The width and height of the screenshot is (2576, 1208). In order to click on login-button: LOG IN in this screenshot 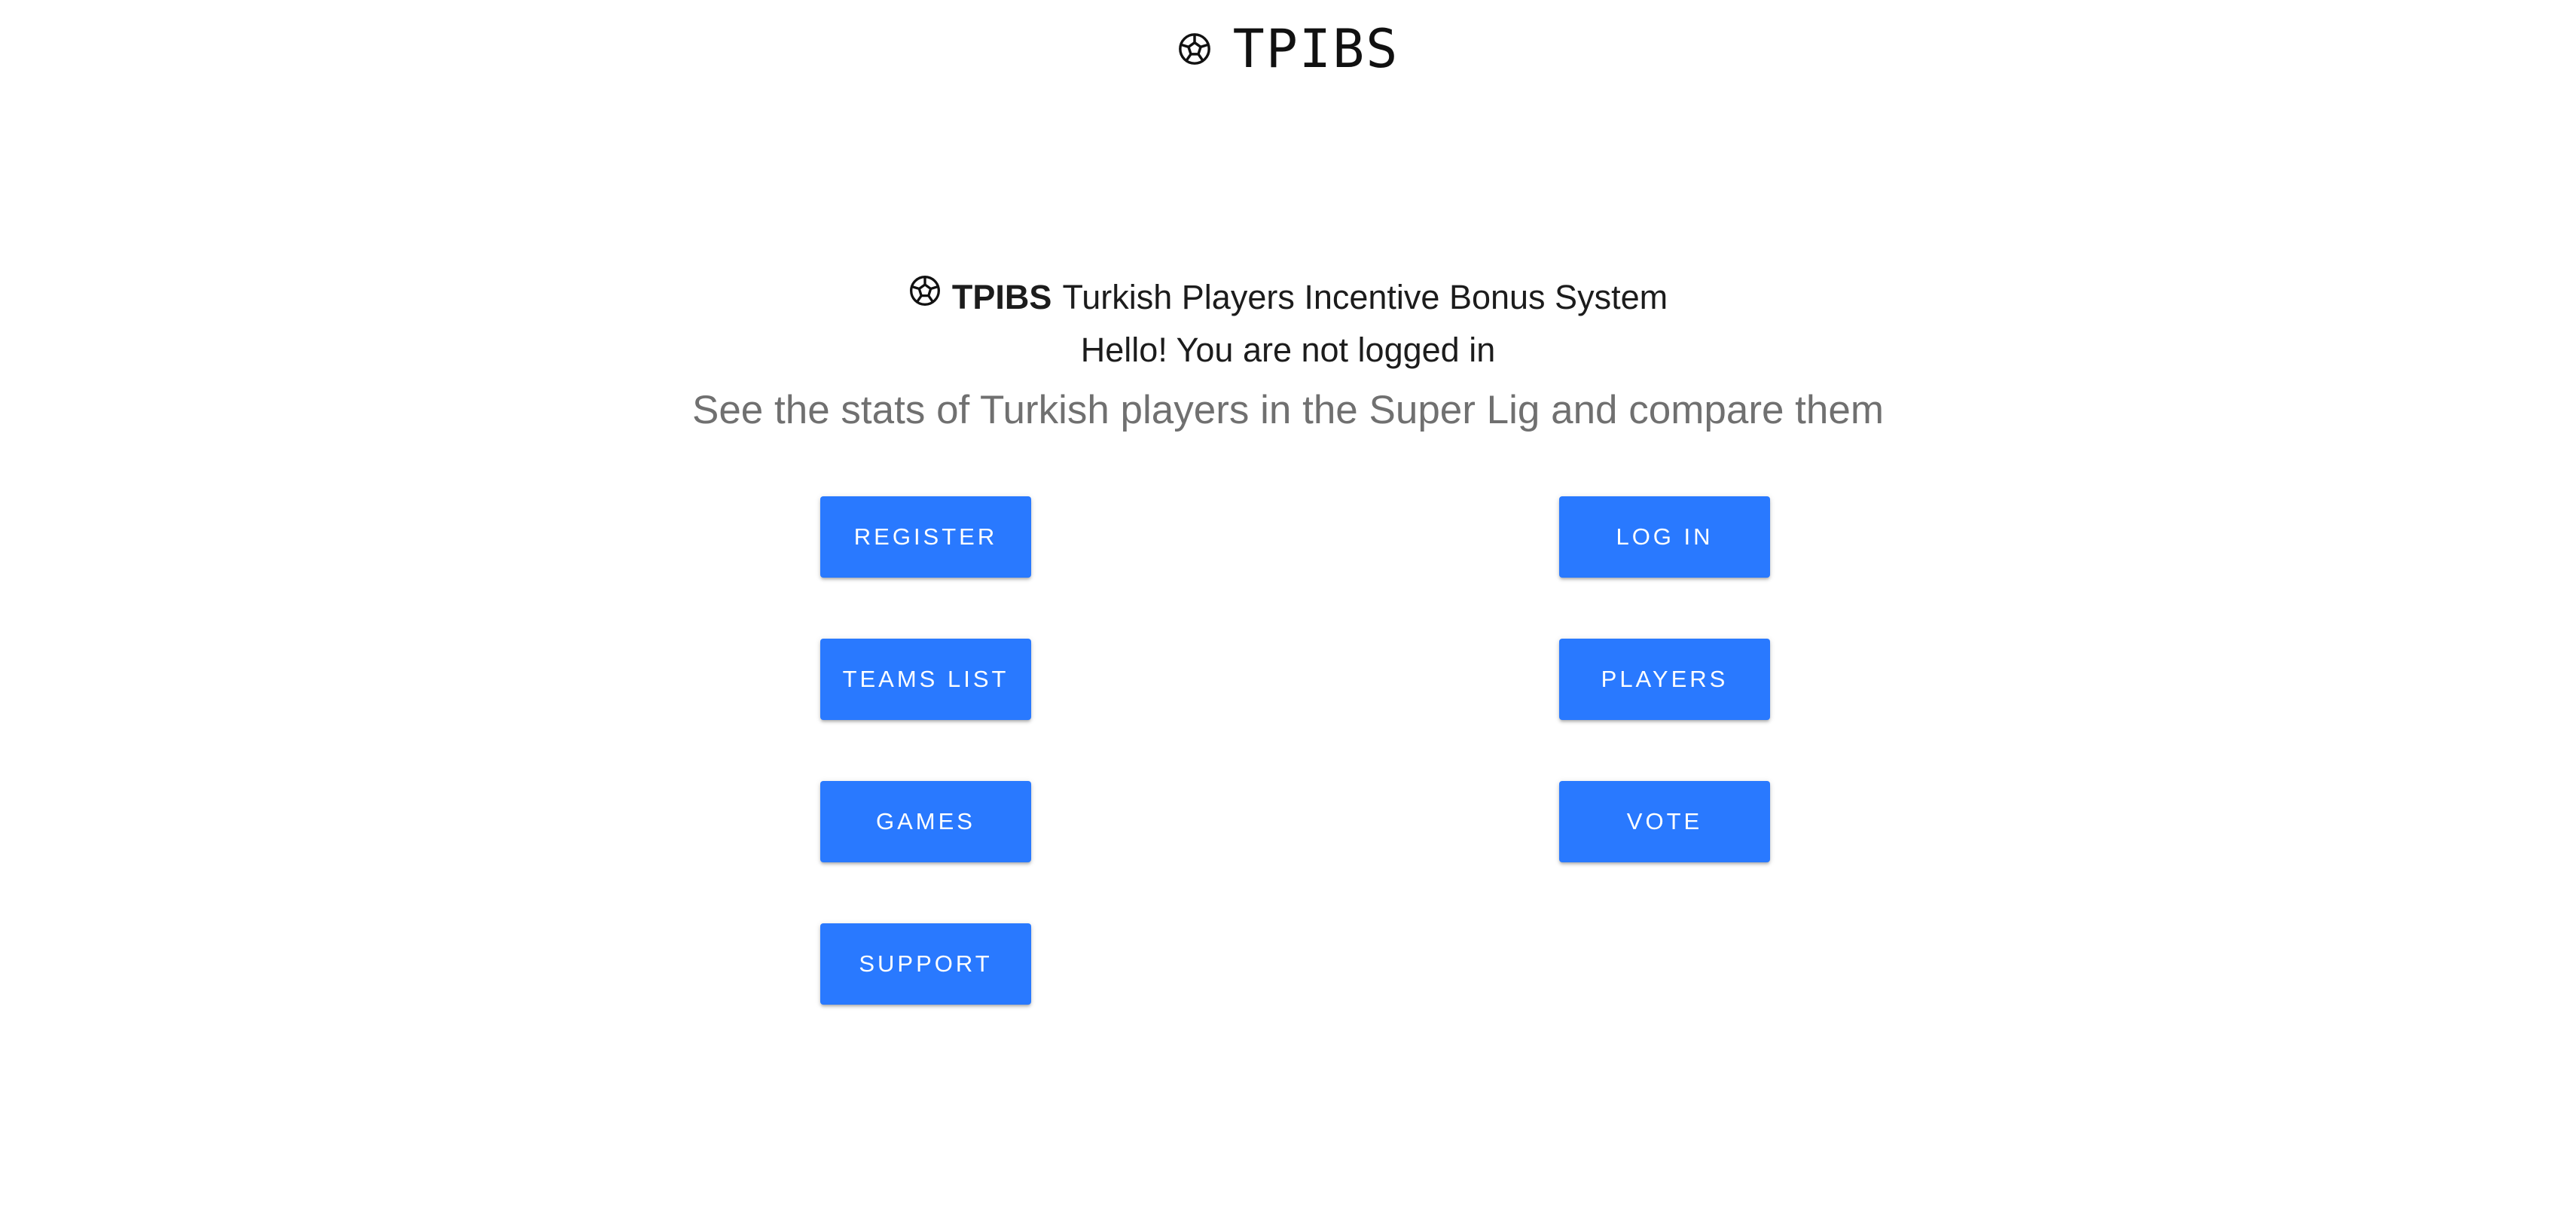, I will do `click(1665, 537)`.